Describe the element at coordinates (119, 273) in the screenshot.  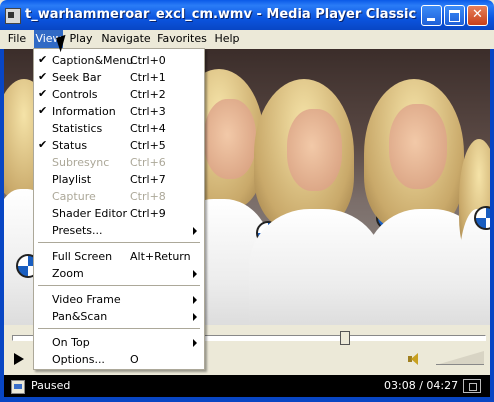
I see `menu-item-zoom: Zoom` at that location.